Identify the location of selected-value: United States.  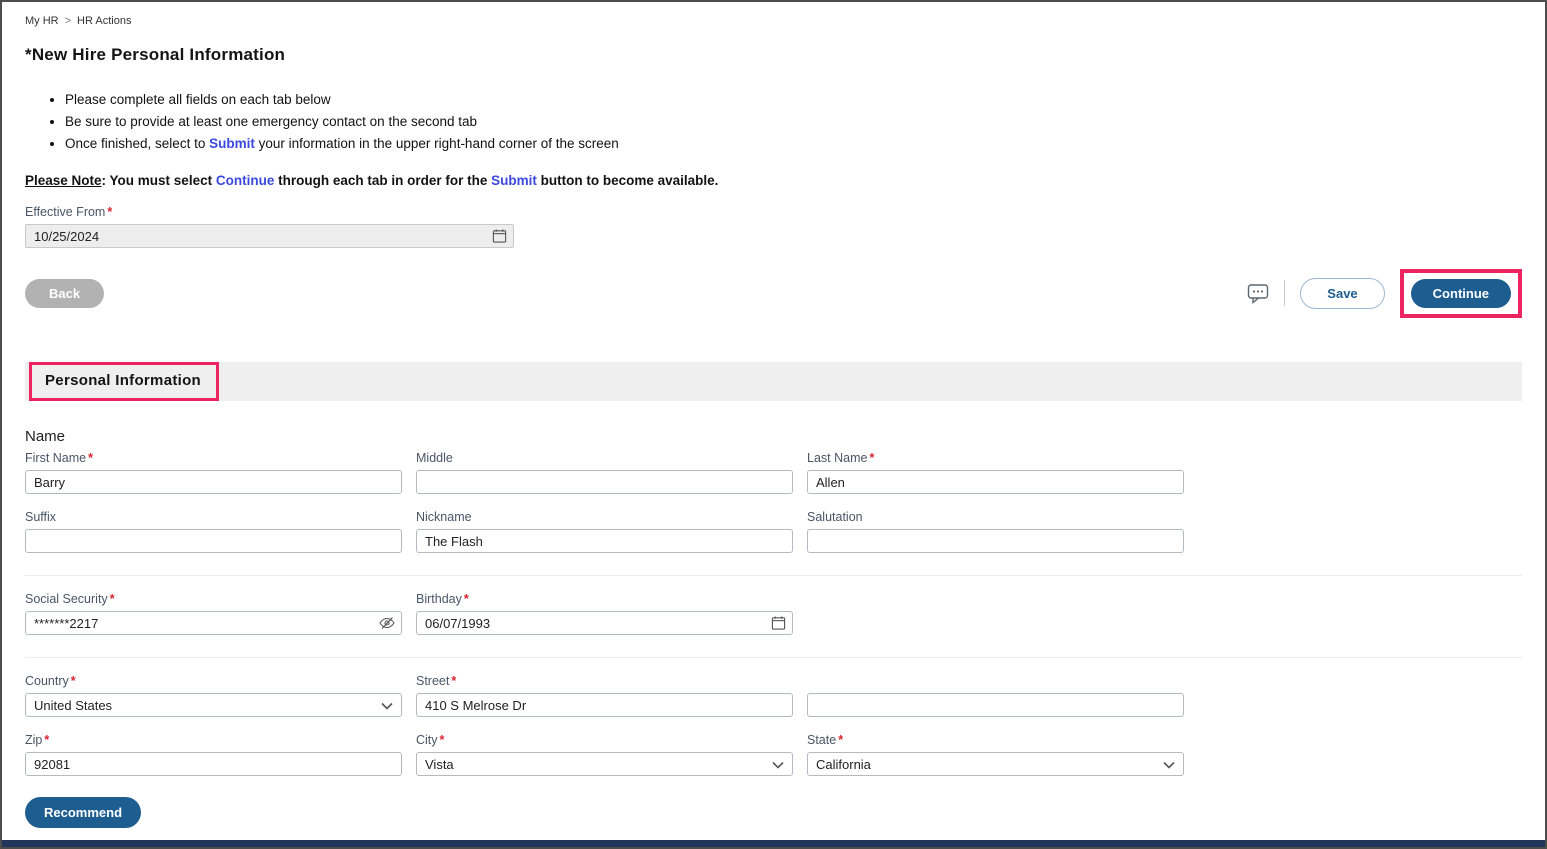
(73, 705).